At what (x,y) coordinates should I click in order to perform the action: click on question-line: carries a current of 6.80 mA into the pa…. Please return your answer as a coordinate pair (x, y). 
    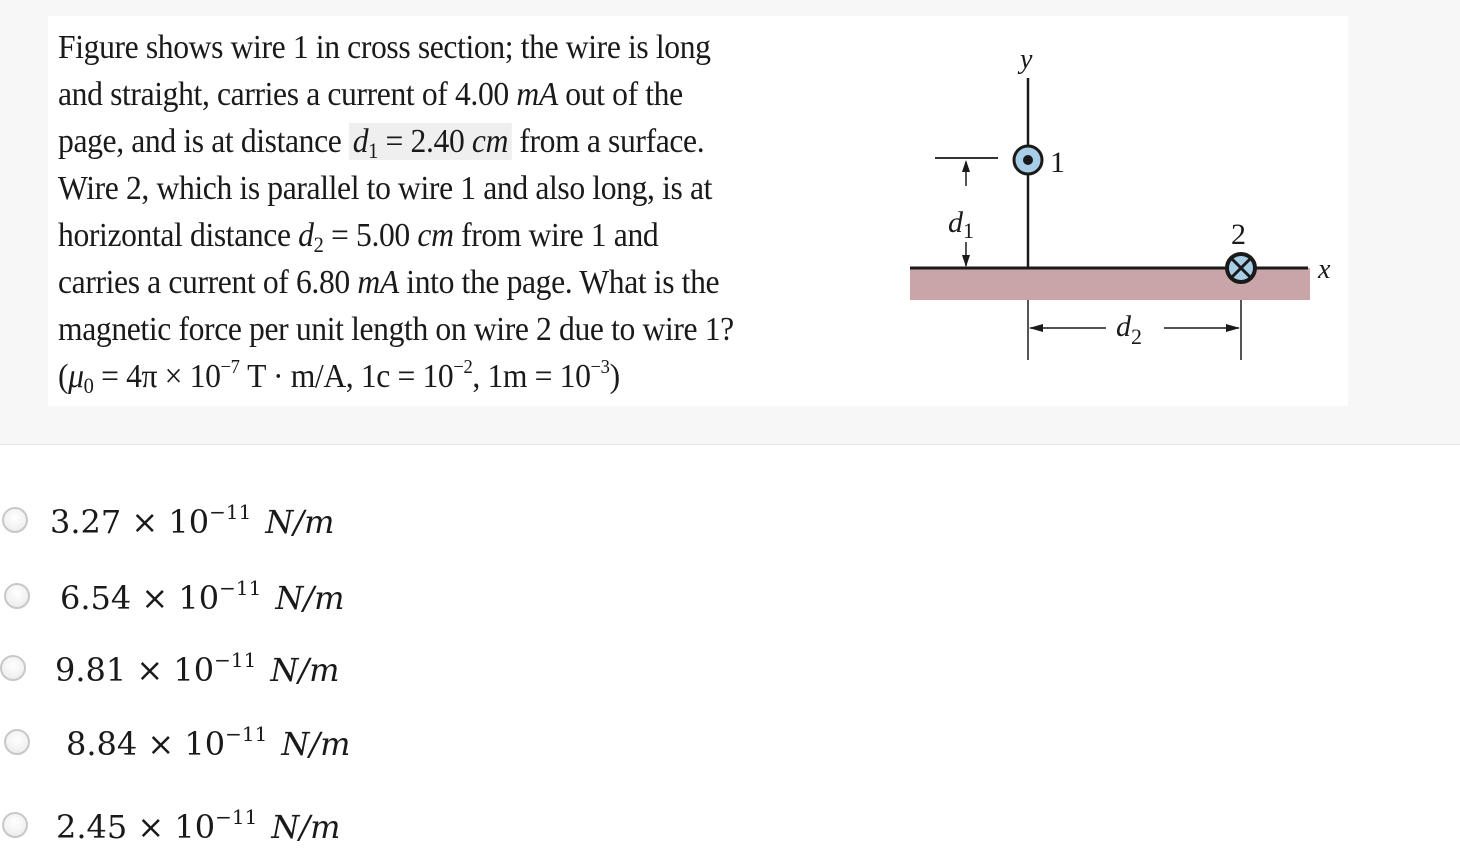
    Looking at the image, I should click on (389, 282).